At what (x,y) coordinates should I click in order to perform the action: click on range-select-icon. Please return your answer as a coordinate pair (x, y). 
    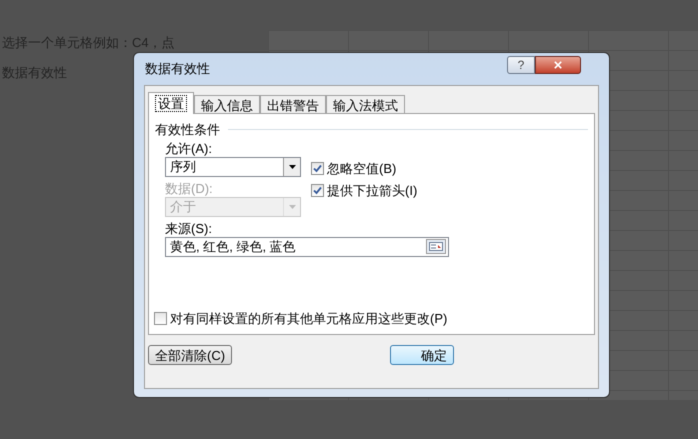
    Looking at the image, I should click on (436, 246).